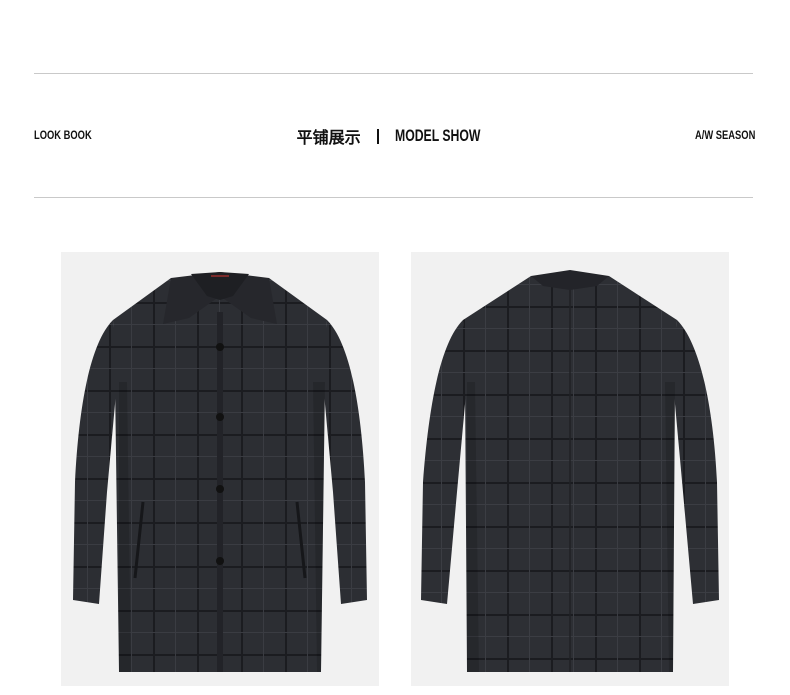  I want to click on section-title: 平铺展示 MODEL SHOW, so click(395, 136).